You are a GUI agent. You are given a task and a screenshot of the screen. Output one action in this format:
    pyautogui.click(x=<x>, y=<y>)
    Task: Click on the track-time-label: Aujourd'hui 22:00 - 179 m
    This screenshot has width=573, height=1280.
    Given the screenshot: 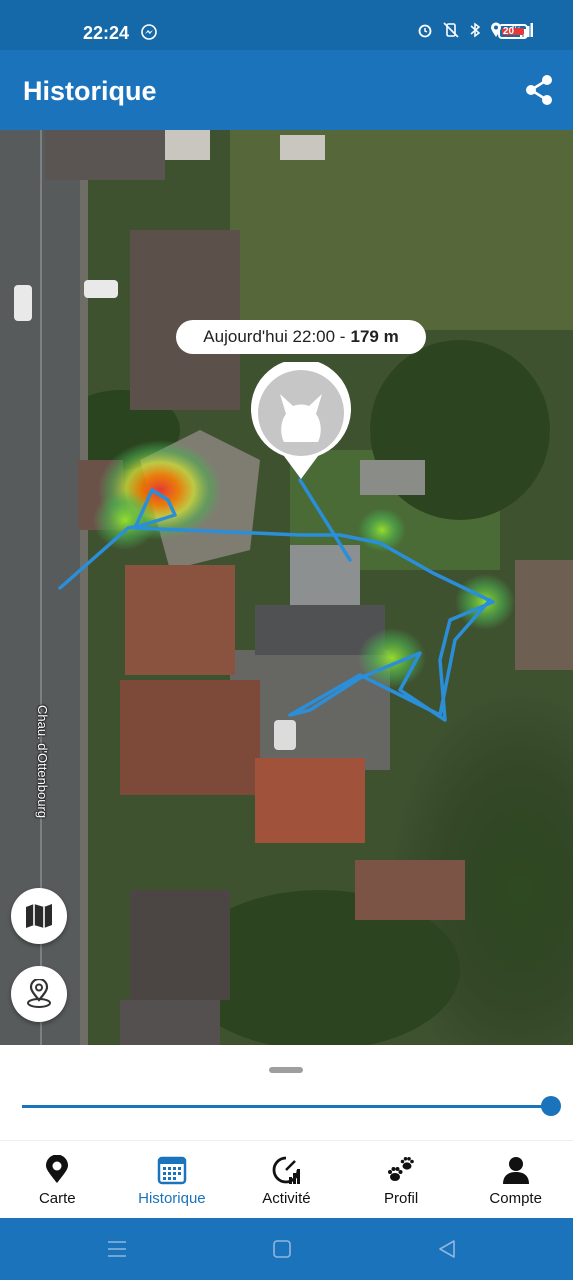 What is the action you would take?
    pyautogui.click(x=301, y=337)
    